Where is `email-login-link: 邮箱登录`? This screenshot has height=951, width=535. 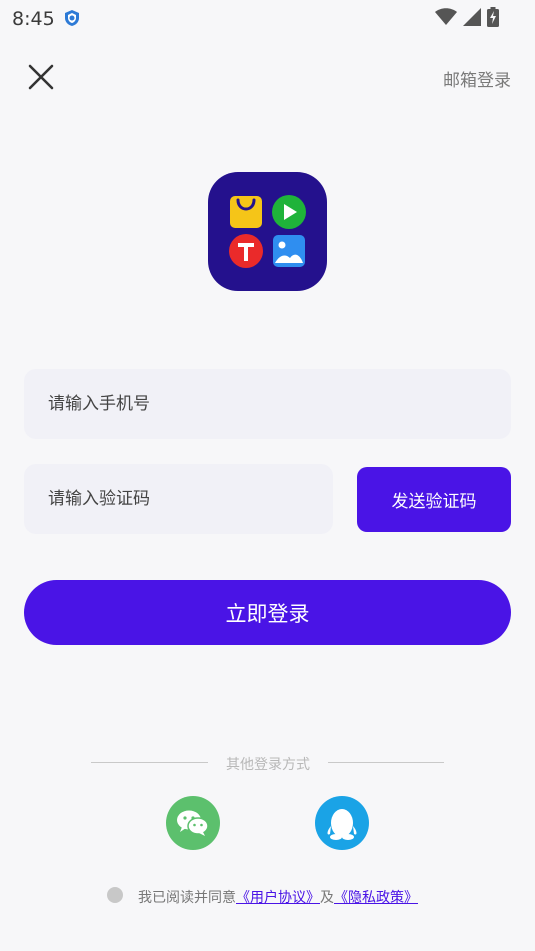 email-login-link: 邮箱登录 is located at coordinates (477, 78).